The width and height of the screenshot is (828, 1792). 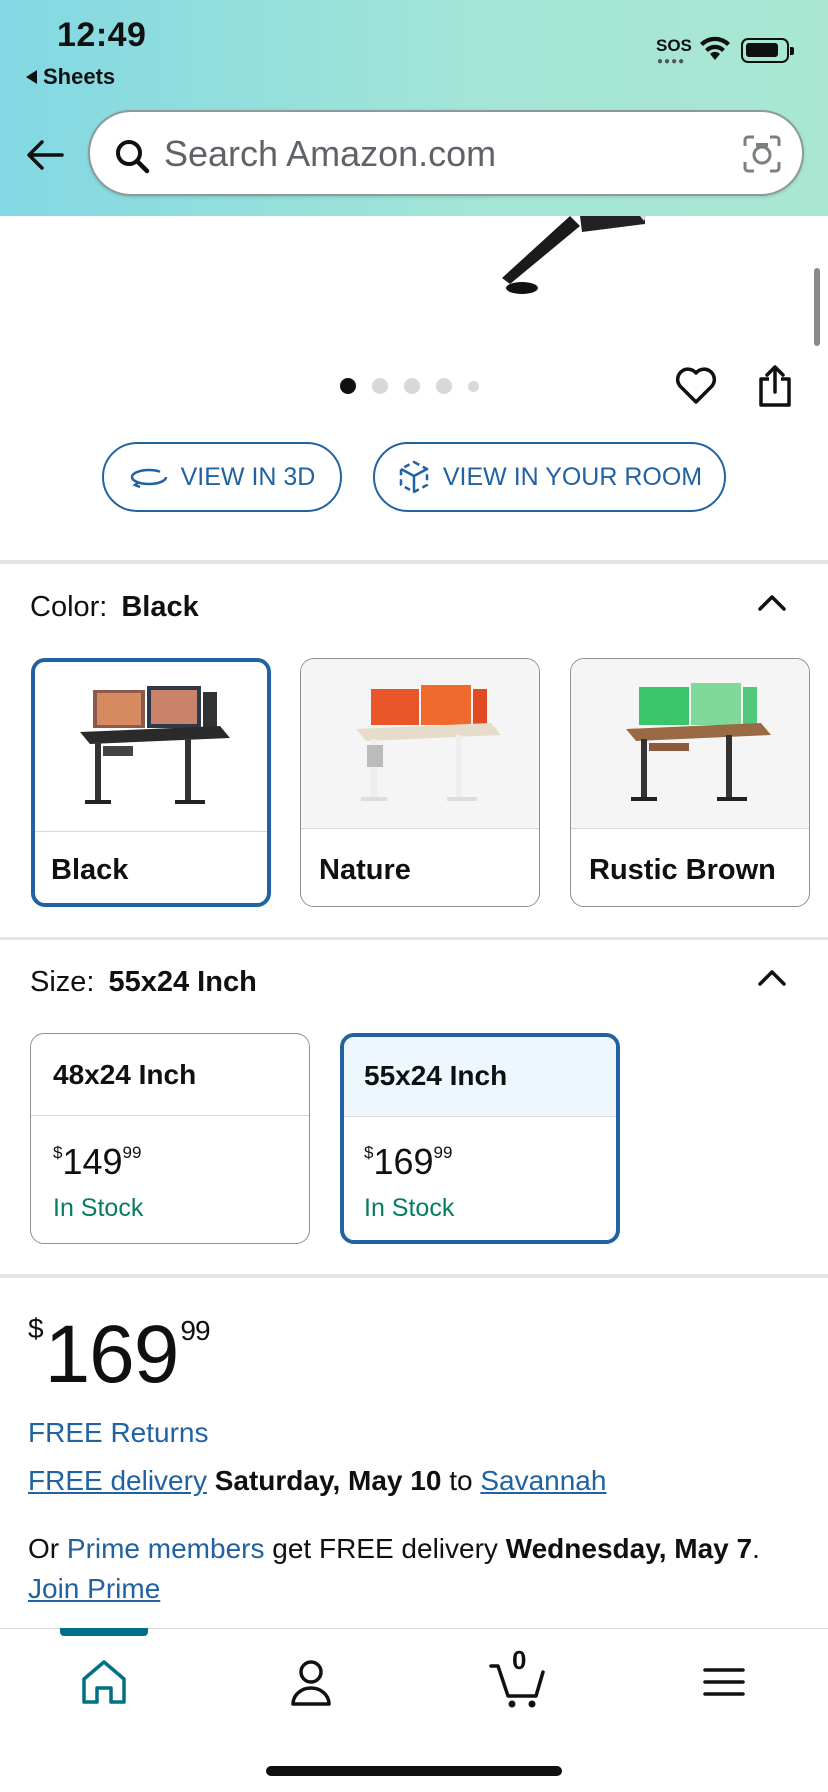 What do you see at coordinates (79, 76) in the screenshot?
I see `back-app-label: Sheets` at bounding box center [79, 76].